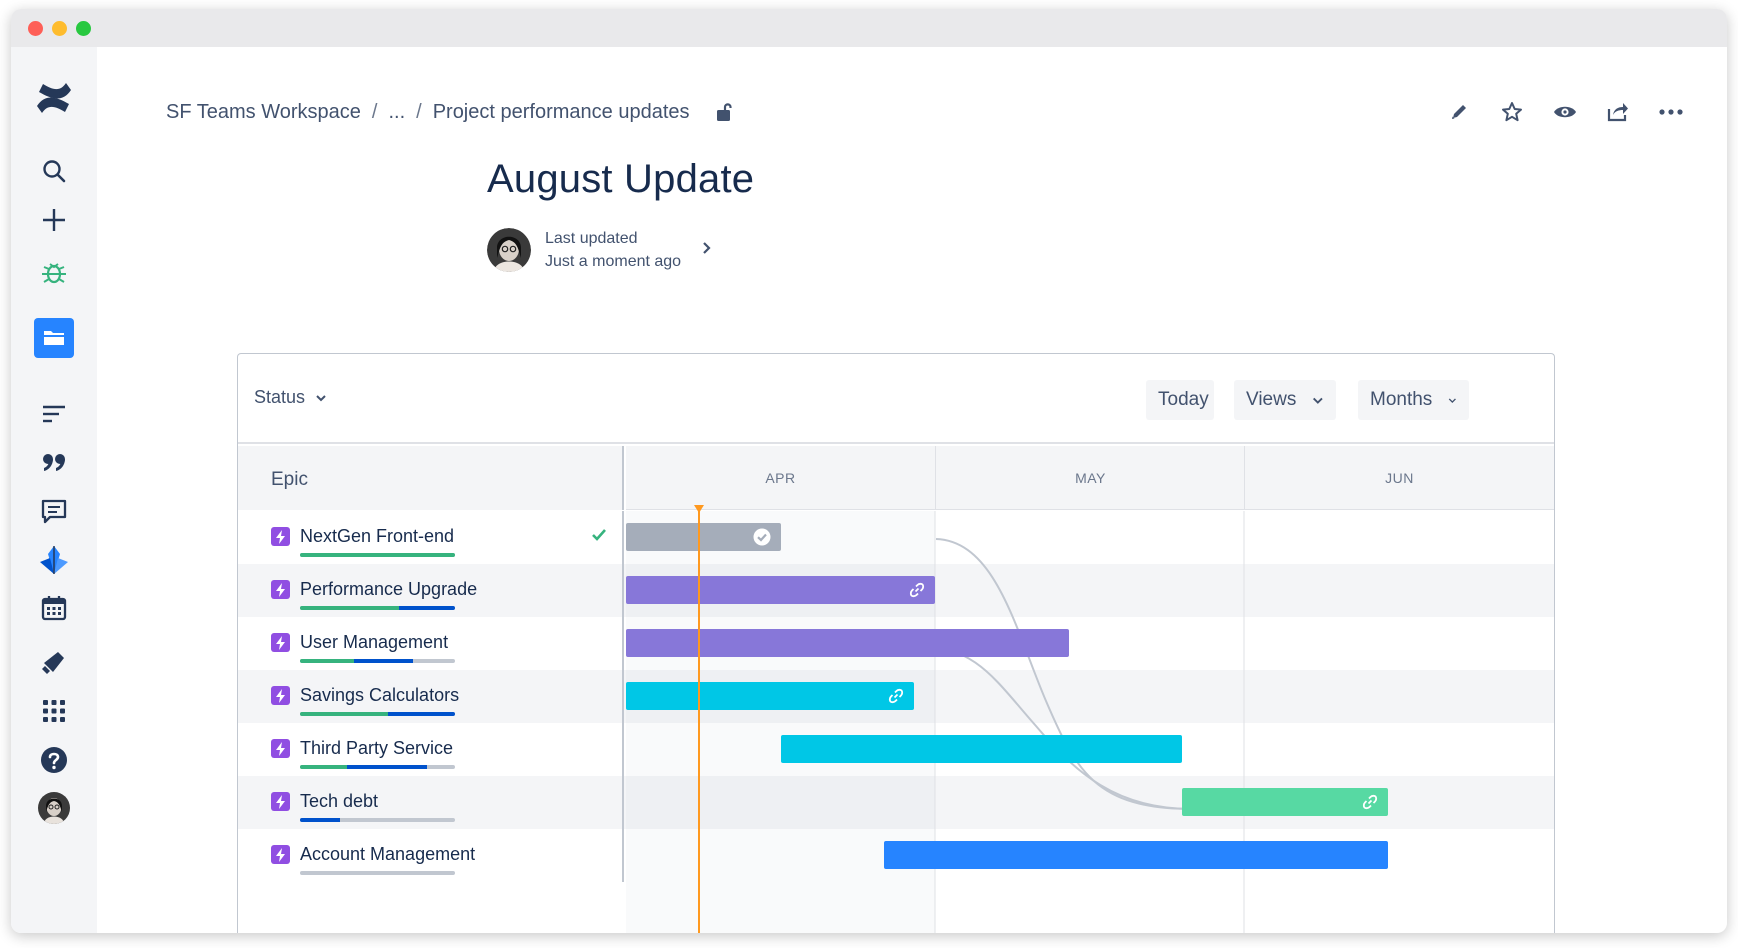  What do you see at coordinates (706, 250) in the screenshot?
I see `chevron-right-icon` at bounding box center [706, 250].